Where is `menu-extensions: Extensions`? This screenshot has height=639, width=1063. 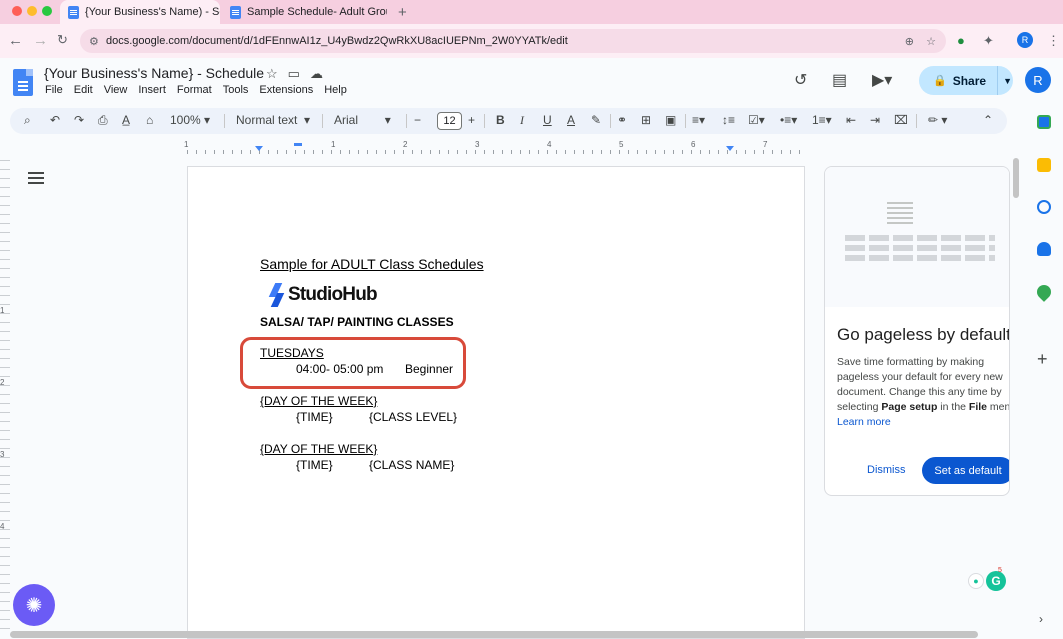 menu-extensions: Extensions is located at coordinates (286, 90).